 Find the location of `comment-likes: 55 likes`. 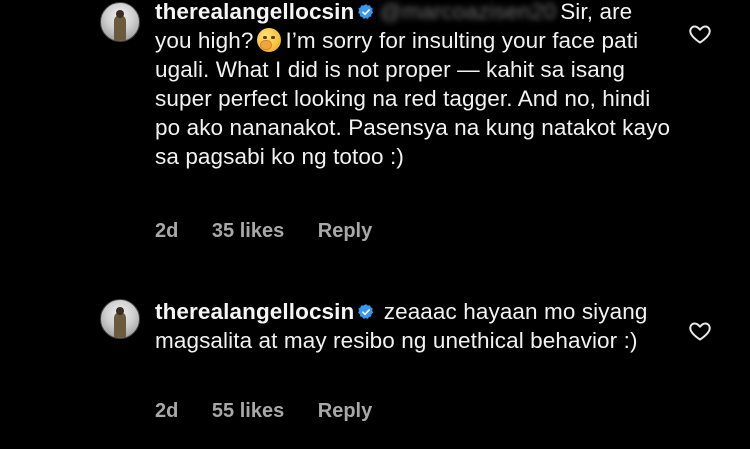

comment-likes: 55 likes is located at coordinates (248, 411).